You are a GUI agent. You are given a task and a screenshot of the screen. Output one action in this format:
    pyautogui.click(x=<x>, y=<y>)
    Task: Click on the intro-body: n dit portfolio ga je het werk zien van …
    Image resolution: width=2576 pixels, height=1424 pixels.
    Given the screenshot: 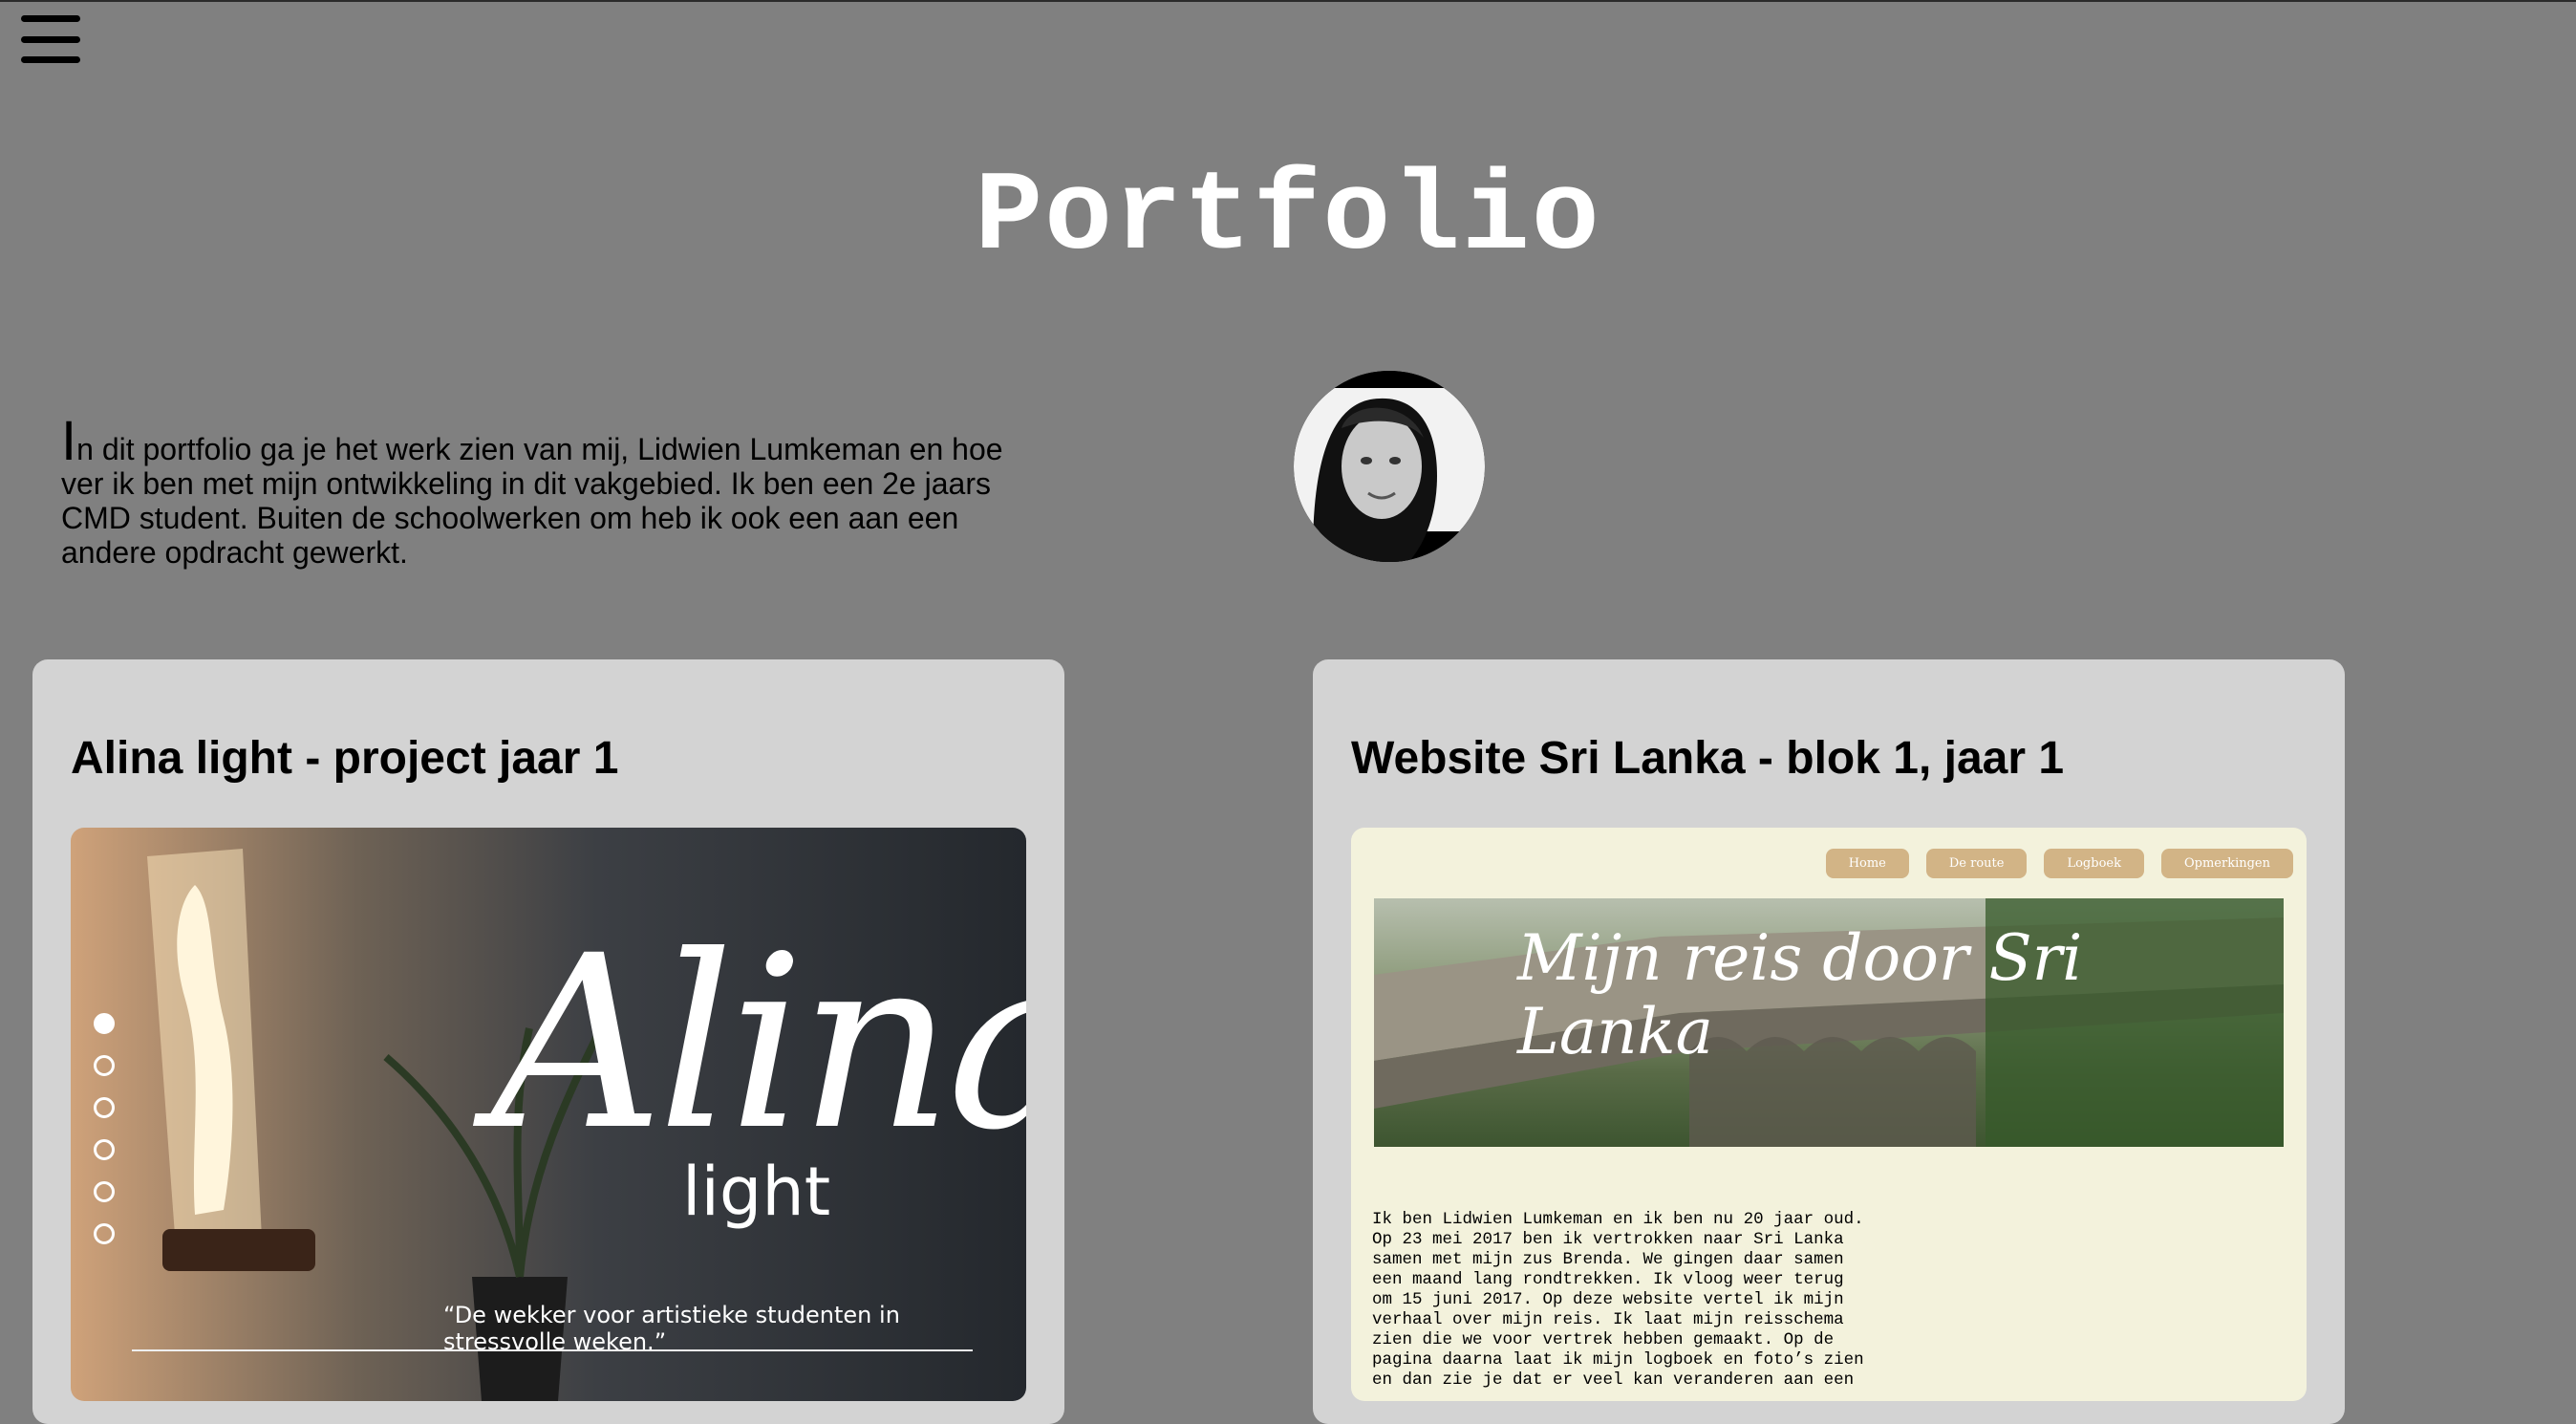 What is the action you would take?
    pyautogui.click(x=532, y=501)
    